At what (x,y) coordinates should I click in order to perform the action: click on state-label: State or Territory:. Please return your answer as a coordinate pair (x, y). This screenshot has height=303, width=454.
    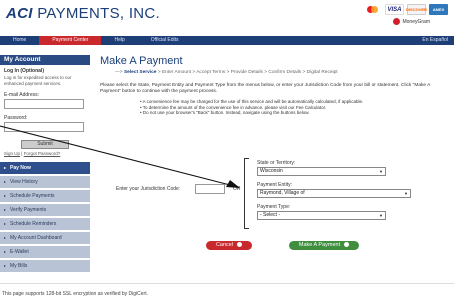
    Looking at the image, I should click on (276, 163).